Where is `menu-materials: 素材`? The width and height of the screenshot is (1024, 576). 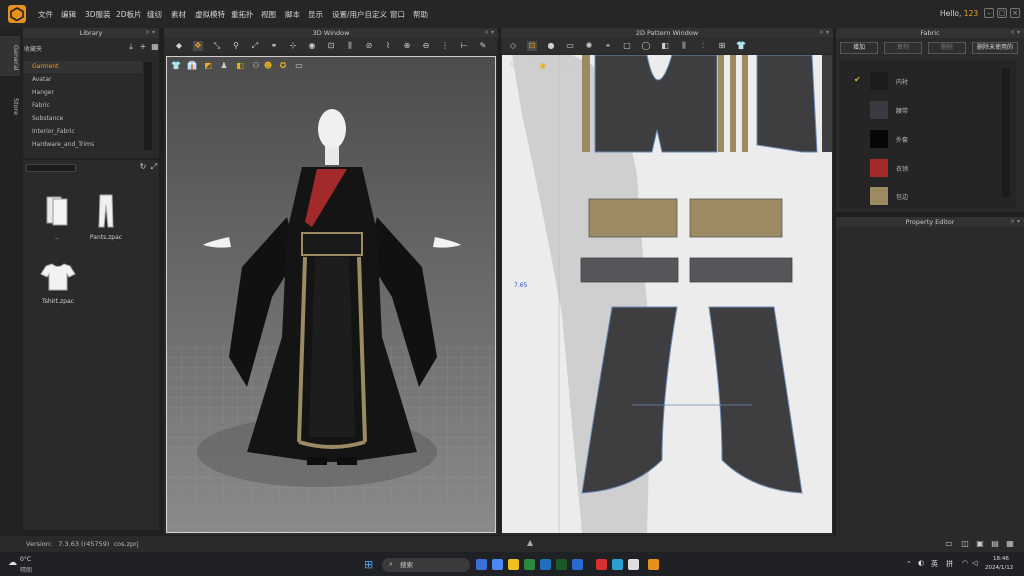 menu-materials: 素材 is located at coordinates (178, 14).